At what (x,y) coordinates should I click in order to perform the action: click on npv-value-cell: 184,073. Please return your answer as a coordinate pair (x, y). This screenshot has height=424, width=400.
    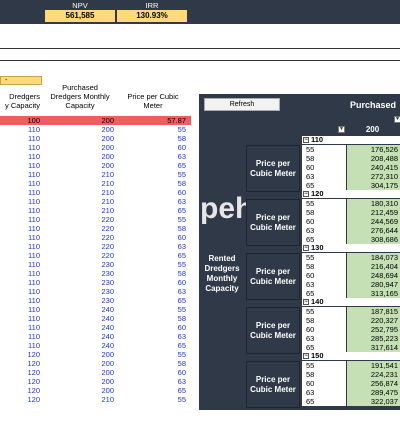
    Looking at the image, I should click on (373, 257).